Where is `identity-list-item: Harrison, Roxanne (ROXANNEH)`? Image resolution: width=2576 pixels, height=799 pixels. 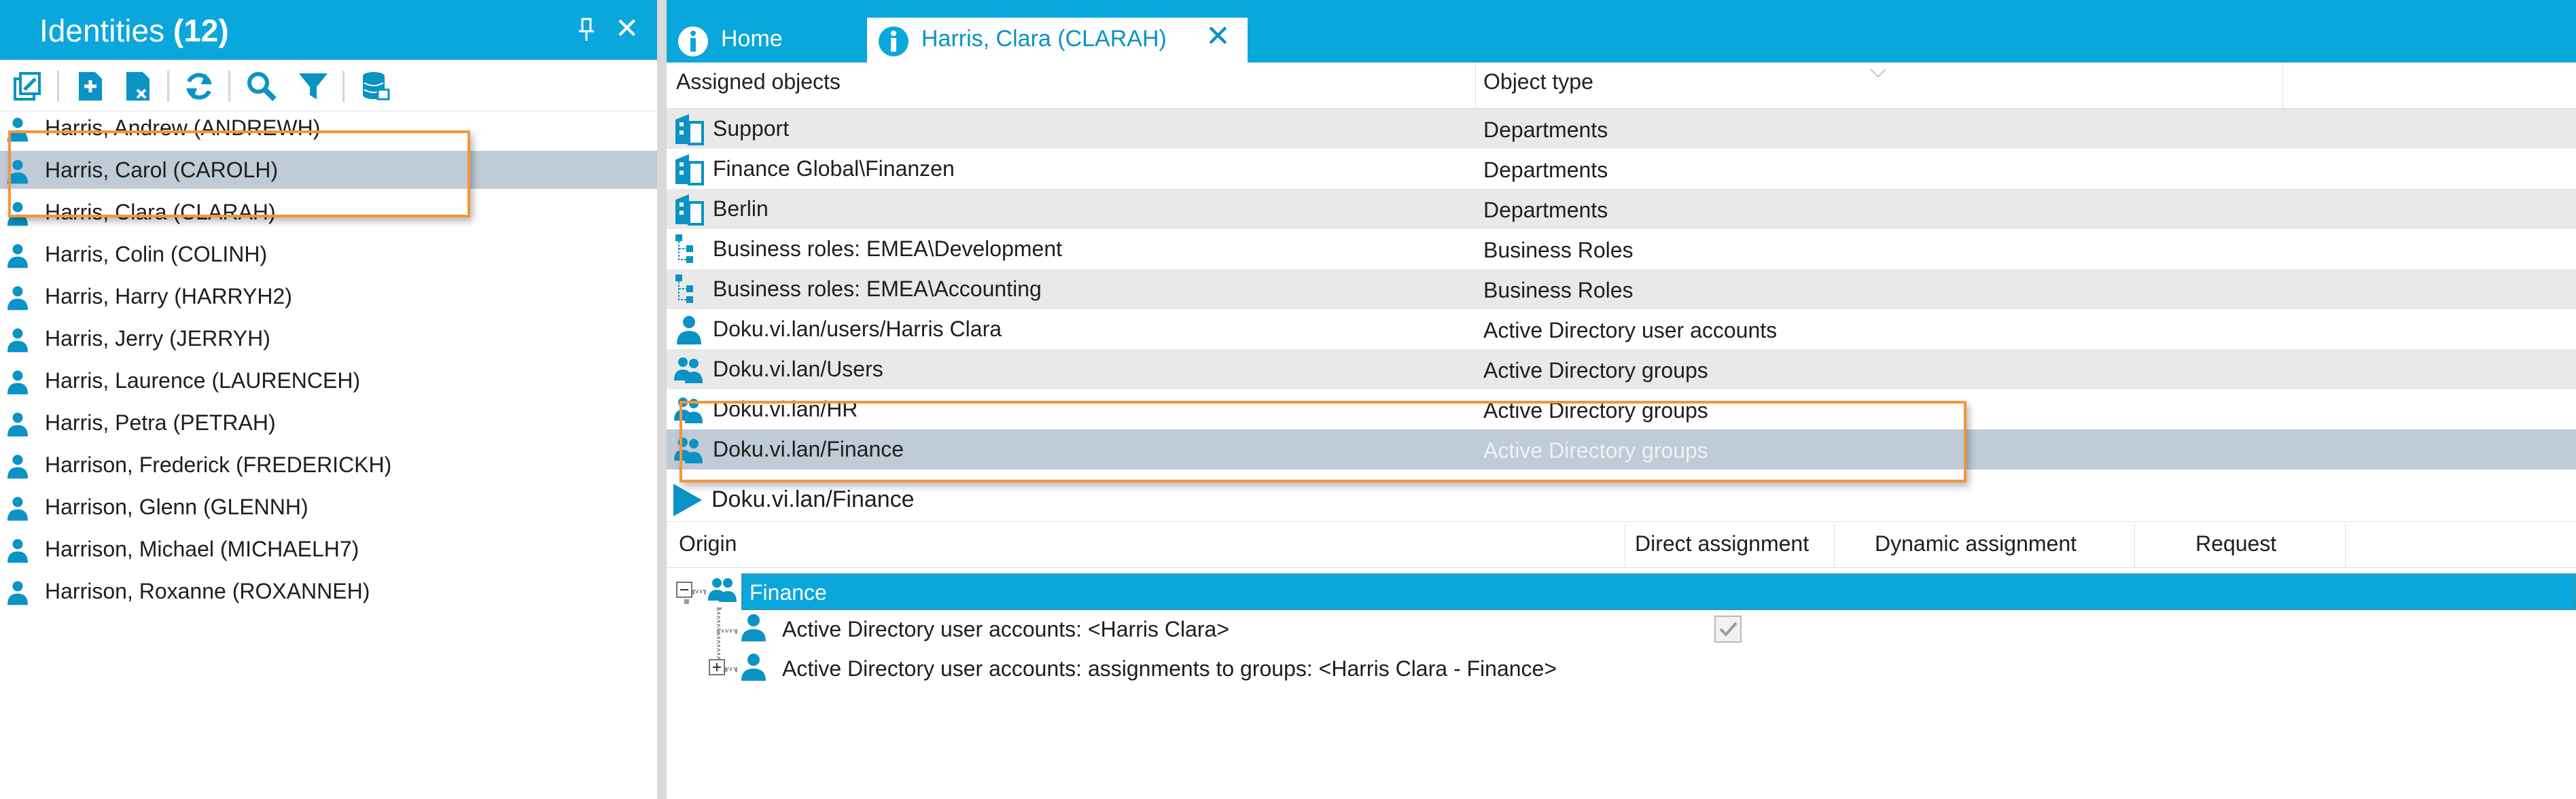
identity-list-item: Harrison, Roxanne (ROXANNEH) is located at coordinates (328, 591).